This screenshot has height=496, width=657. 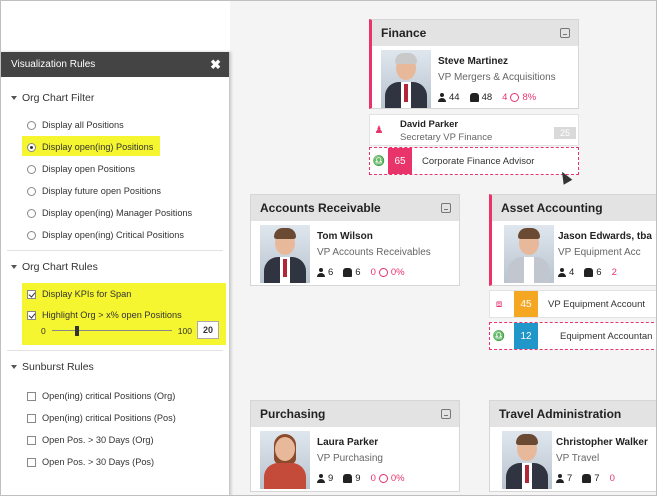 What do you see at coordinates (58, 367) in the screenshot?
I see `section-title: Sunburst Rules` at bounding box center [58, 367].